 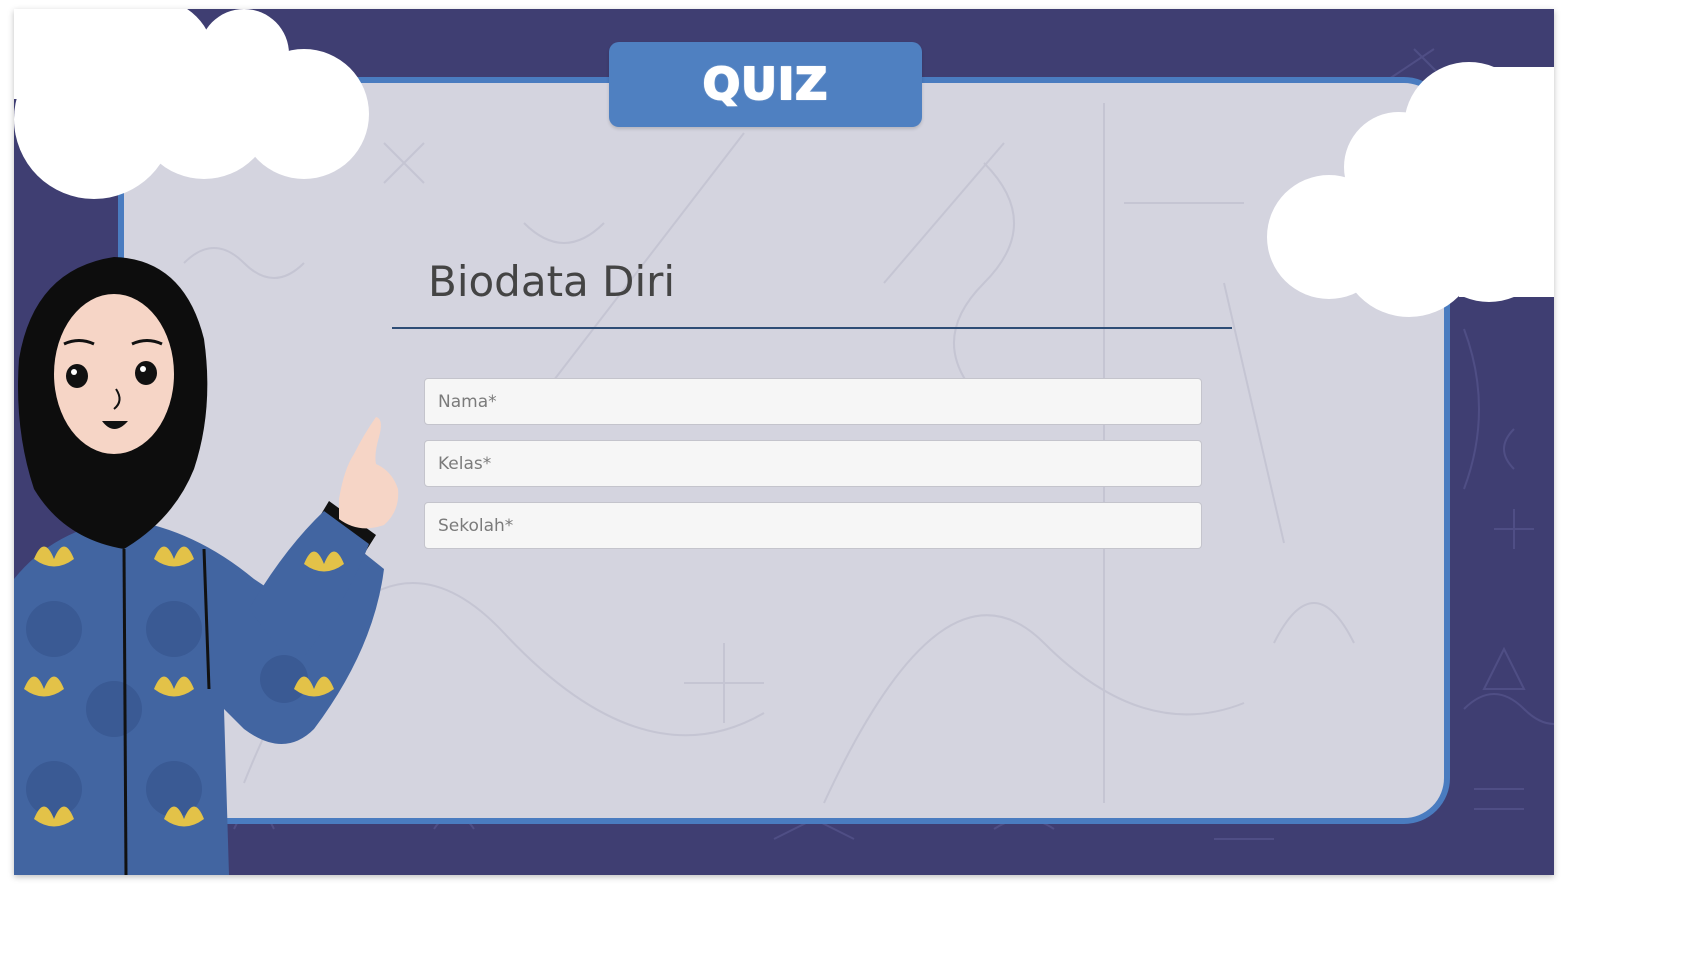 I want to click on school-field, so click(x=813, y=525).